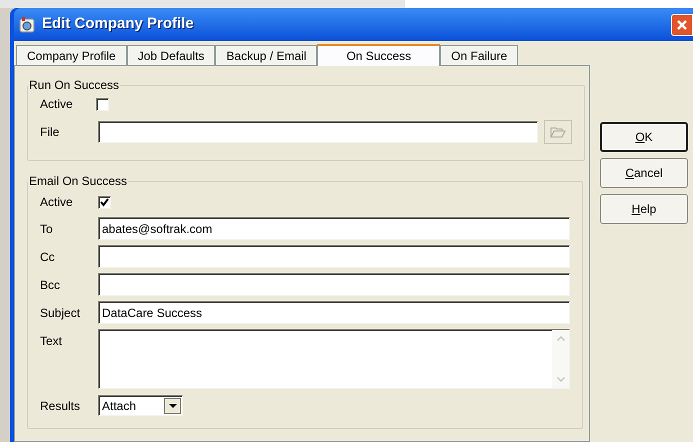 Image resolution: width=693 pixels, height=442 pixels. Describe the element at coordinates (644, 209) in the screenshot. I see `dialog-button: Help` at that location.